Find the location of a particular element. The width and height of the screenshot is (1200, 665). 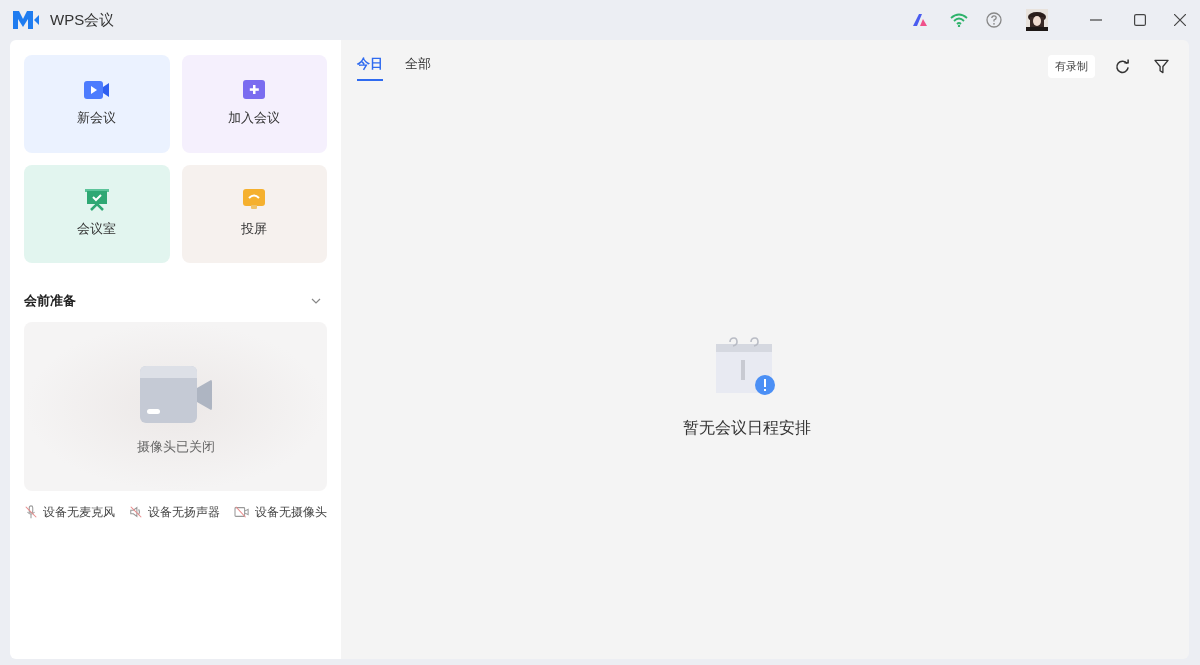

camera-status-text: 摄像头已关闭 is located at coordinates (175, 446).